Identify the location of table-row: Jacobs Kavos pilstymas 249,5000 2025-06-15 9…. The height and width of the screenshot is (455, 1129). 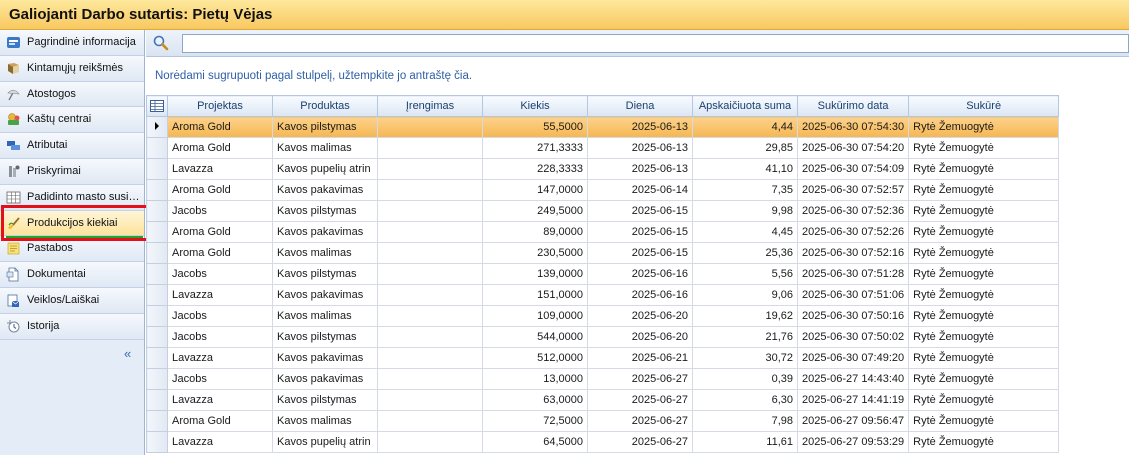
(603, 211).